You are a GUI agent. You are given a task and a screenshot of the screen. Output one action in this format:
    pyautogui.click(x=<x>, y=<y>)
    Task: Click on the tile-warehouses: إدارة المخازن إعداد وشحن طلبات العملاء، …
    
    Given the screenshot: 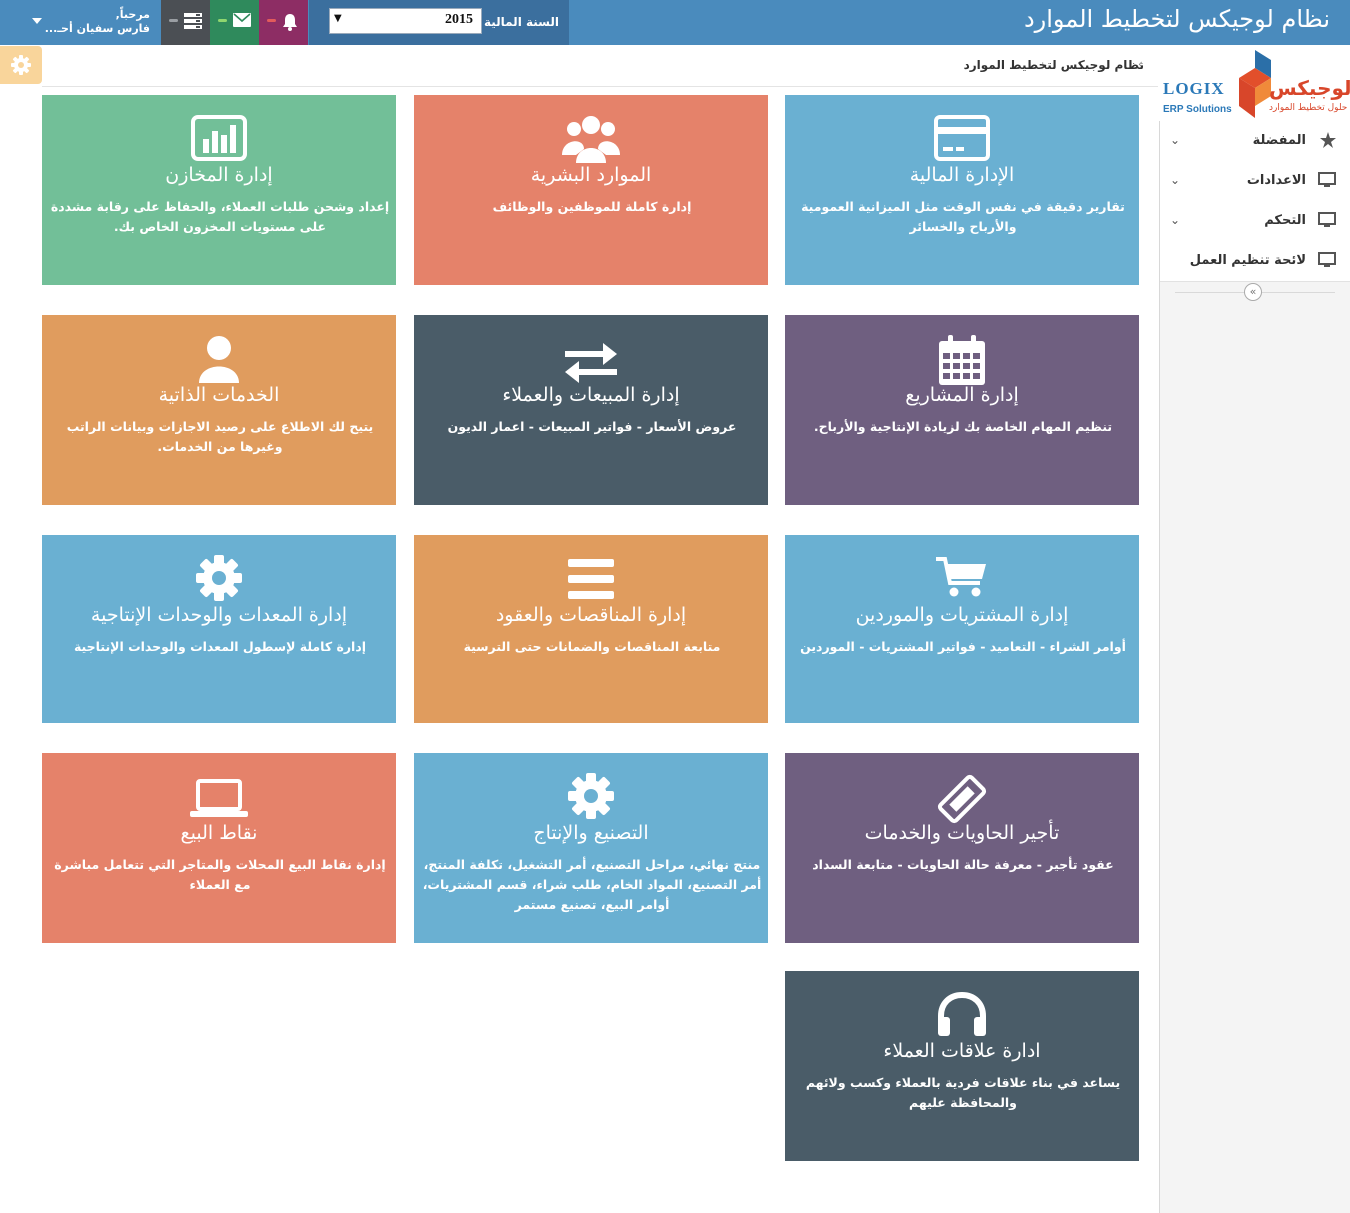 What is the action you would take?
    pyautogui.click(x=219, y=190)
    